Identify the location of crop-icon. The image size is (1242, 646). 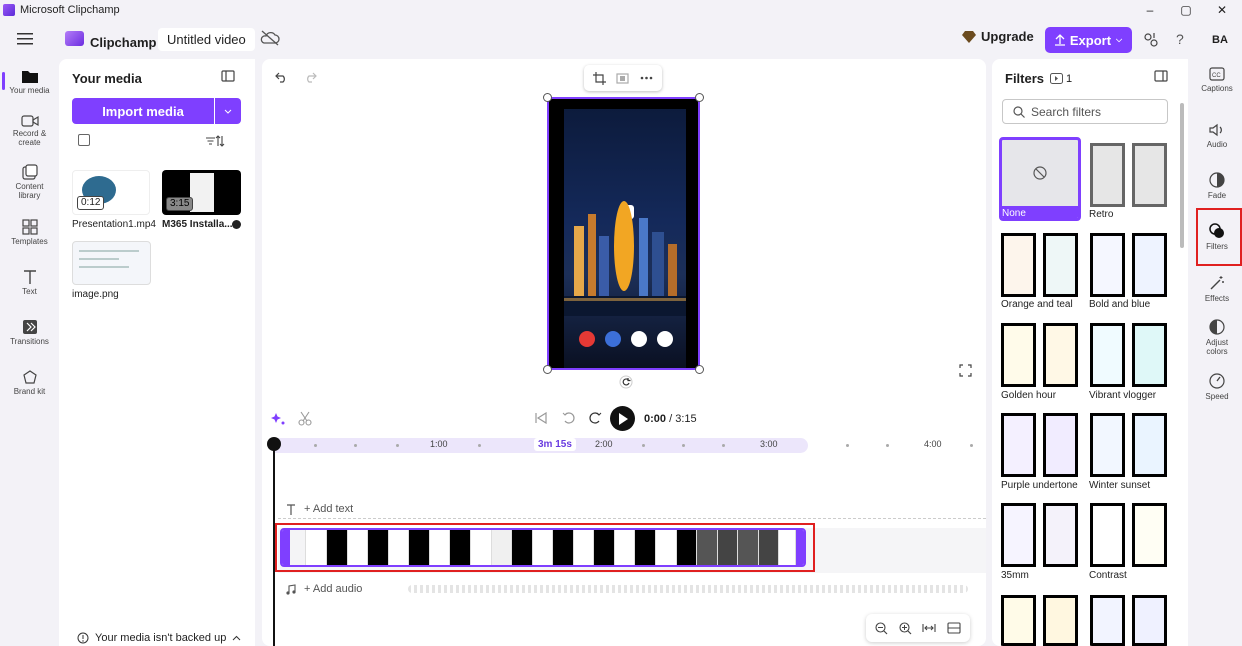
(600, 78).